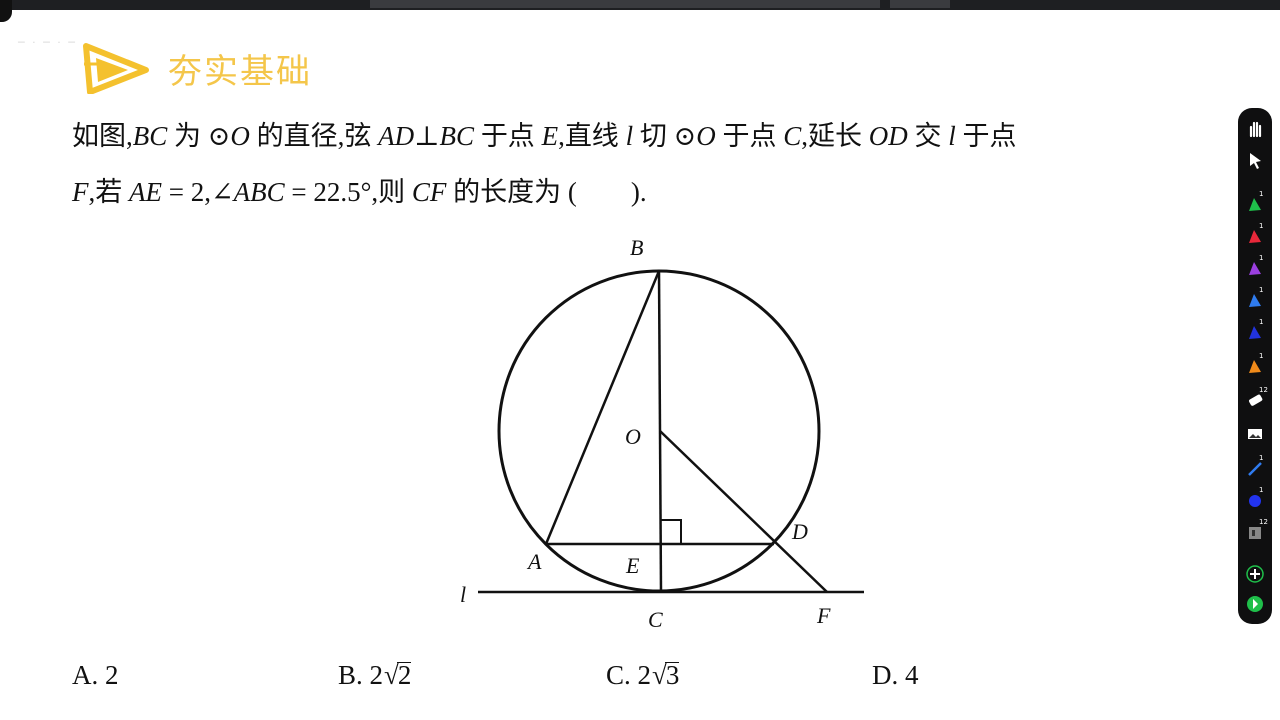 The height and width of the screenshot is (720, 1280). What do you see at coordinates (240, 72) in the screenshot?
I see `section-title: 夯实基础` at bounding box center [240, 72].